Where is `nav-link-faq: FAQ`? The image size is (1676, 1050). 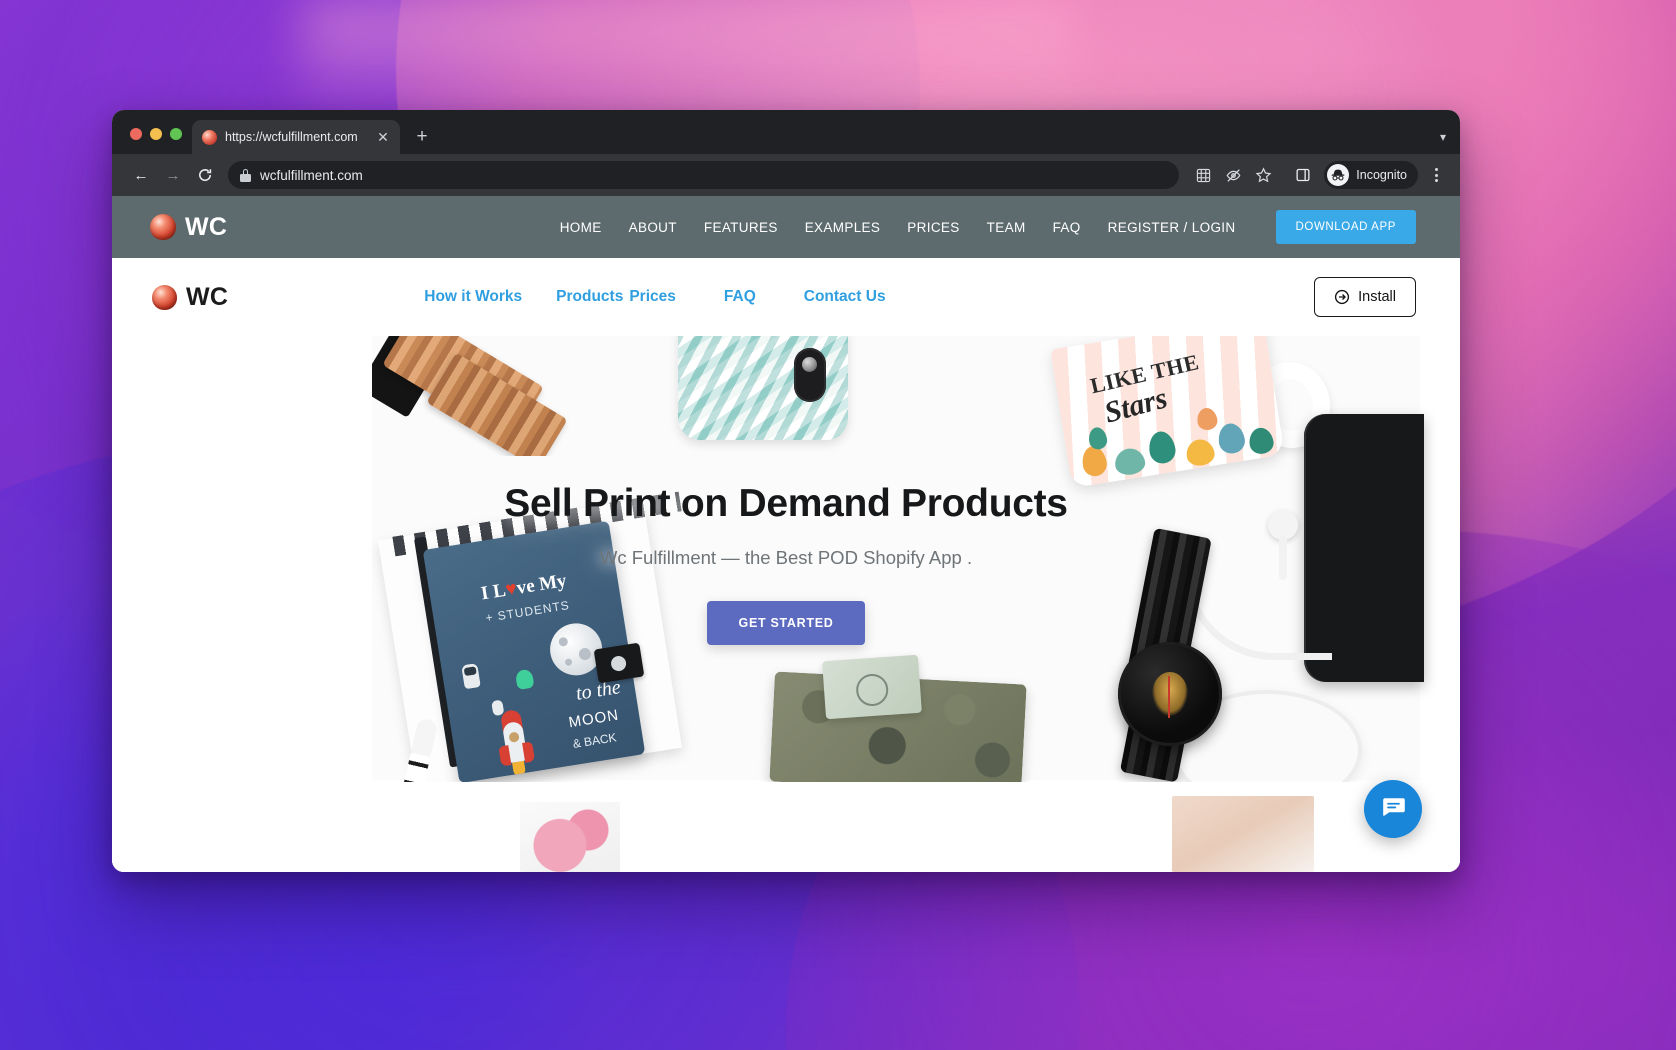
nav-link-faq: FAQ is located at coordinates (1067, 227).